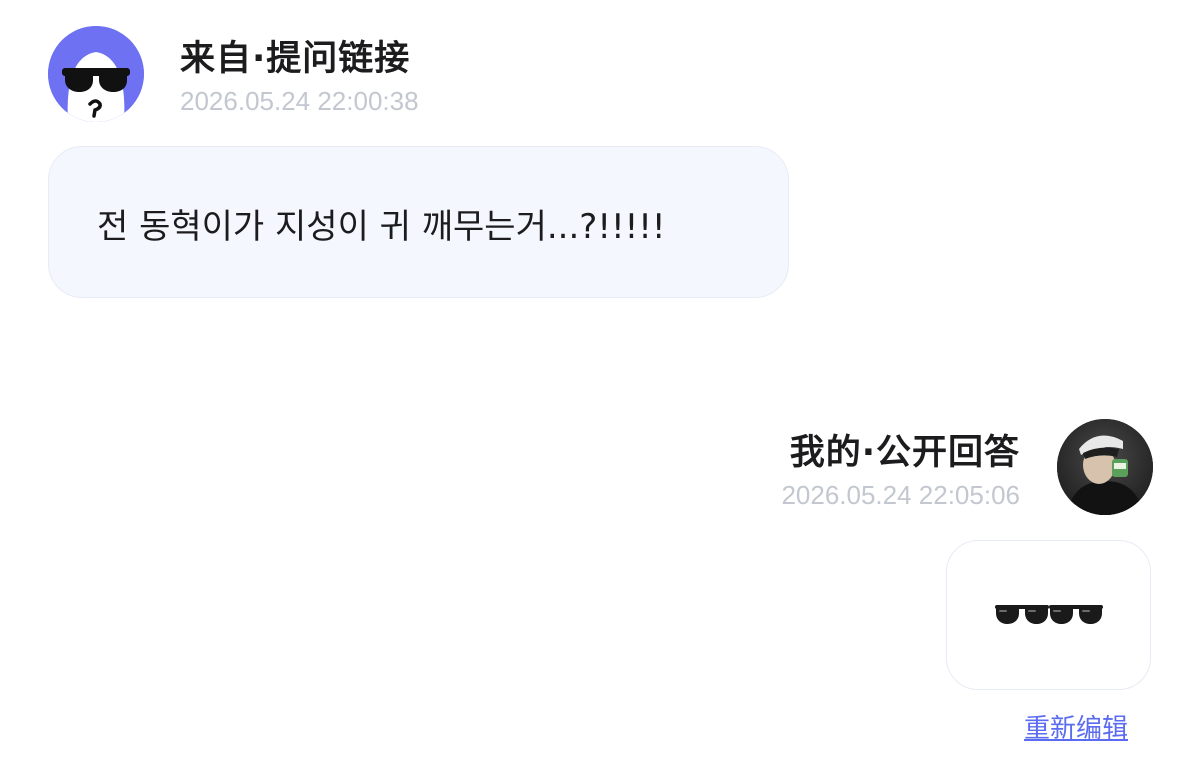  I want to click on question-bubble: 전 동혁이가 지성이 귀 깨무는거...?!!!!!, so click(418, 222).